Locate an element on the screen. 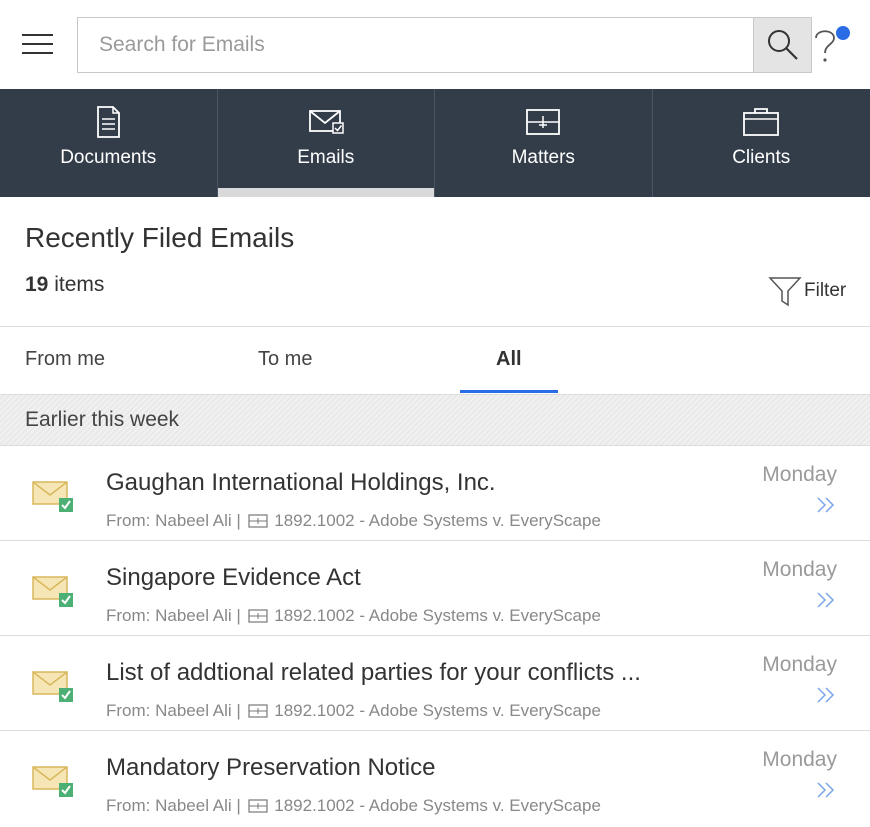  hamburger-menu-icon is located at coordinates (38, 44).